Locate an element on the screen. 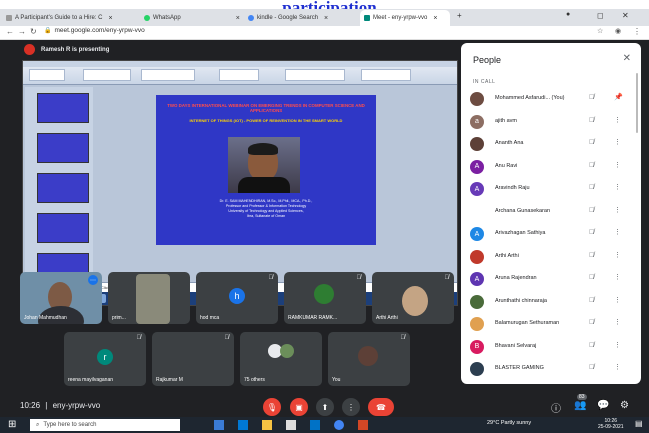  participant-row: B Bhavani Selvaraj 🎙̸ ⋮ is located at coordinates (551, 349).